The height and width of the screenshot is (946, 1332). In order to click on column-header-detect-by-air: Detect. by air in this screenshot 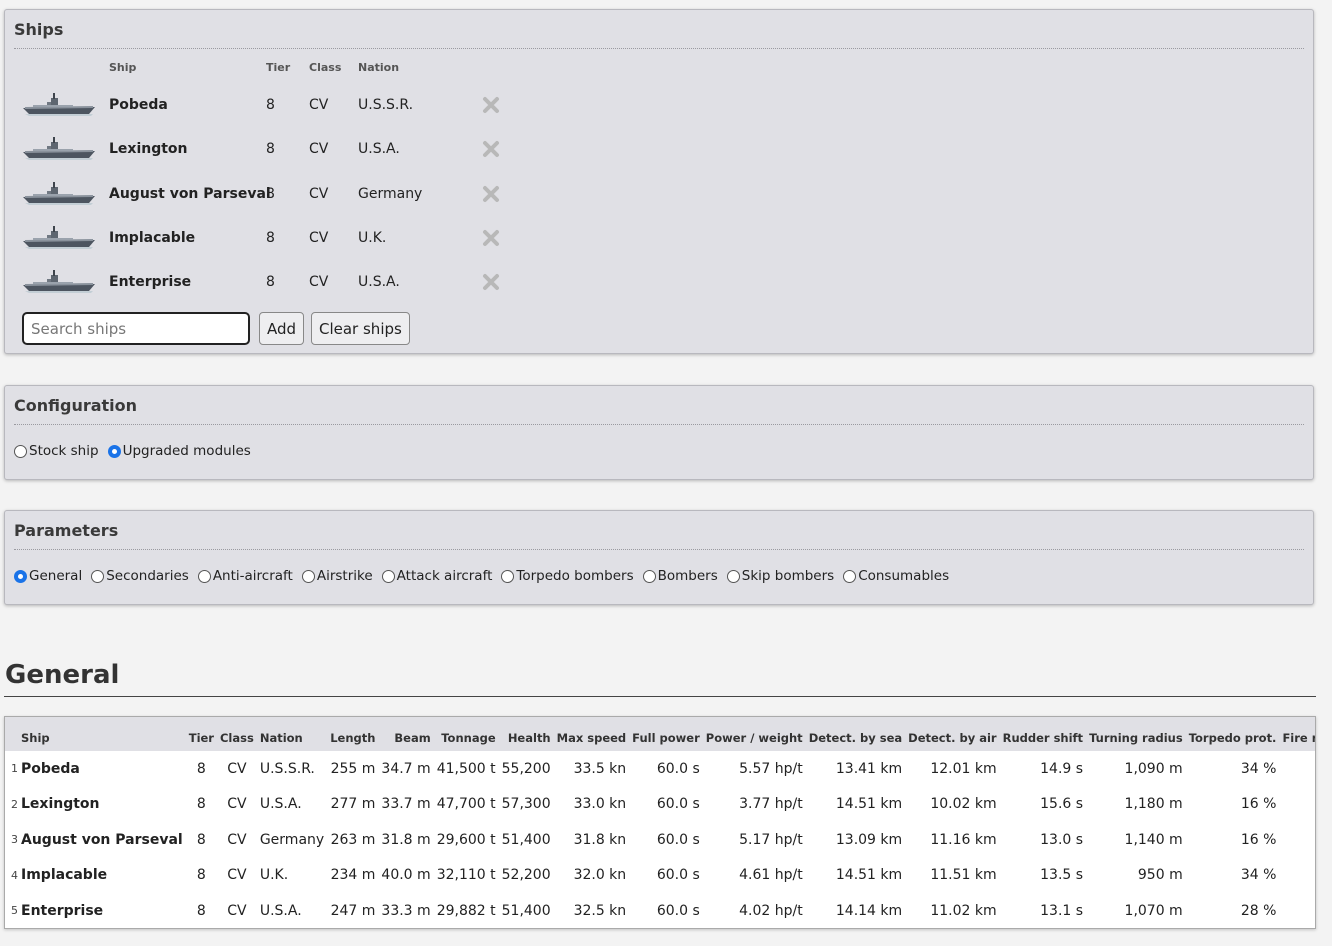, I will do `click(952, 734)`.